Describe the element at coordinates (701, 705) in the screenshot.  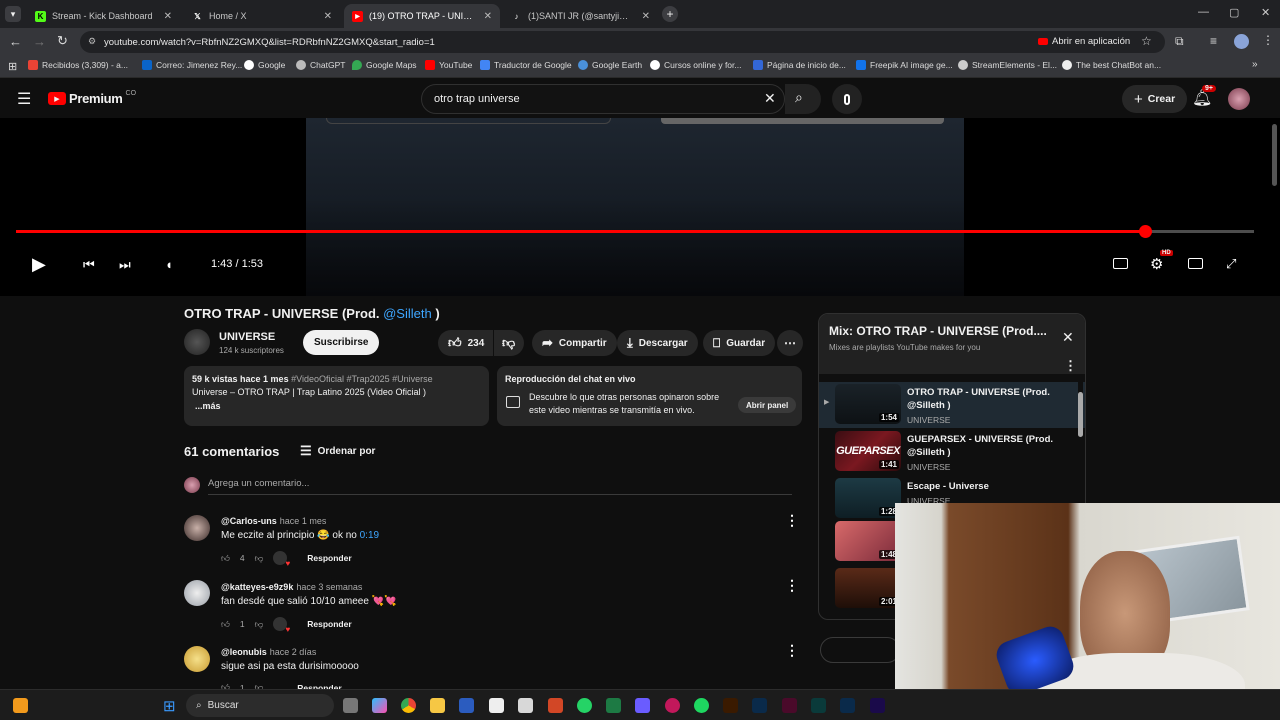
I see `spotify-icon` at that location.